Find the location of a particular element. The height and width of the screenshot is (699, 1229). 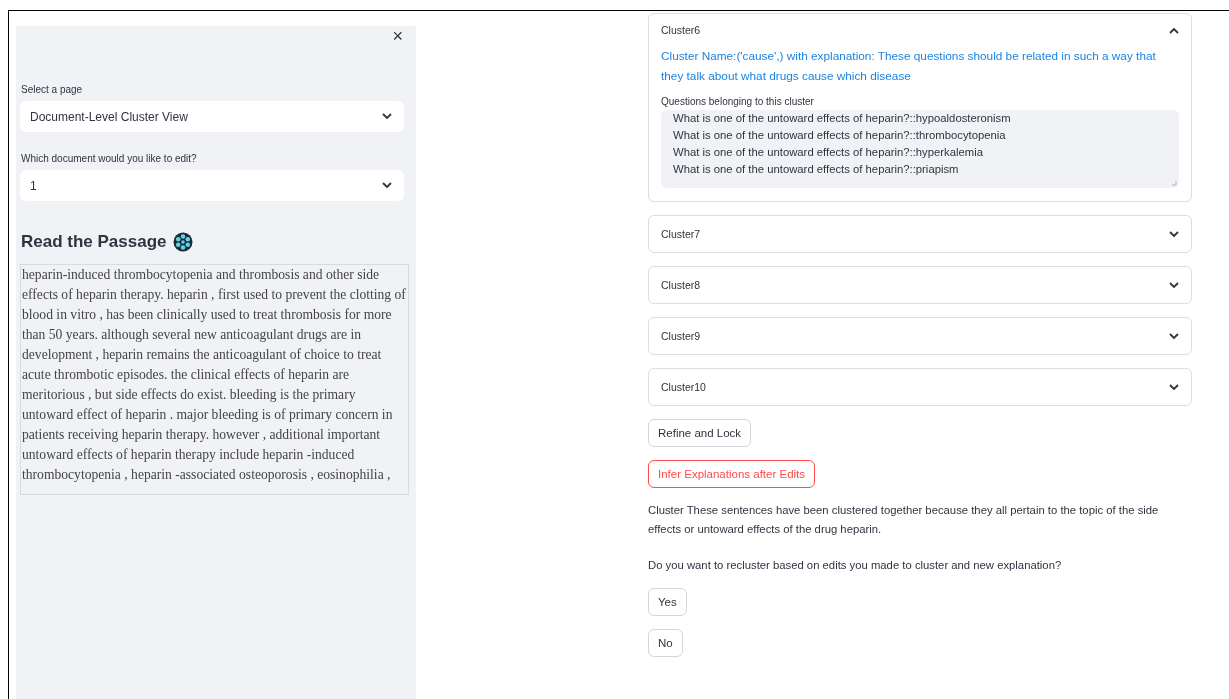

field-label: Questions belonging to this cluster is located at coordinates (738, 101).